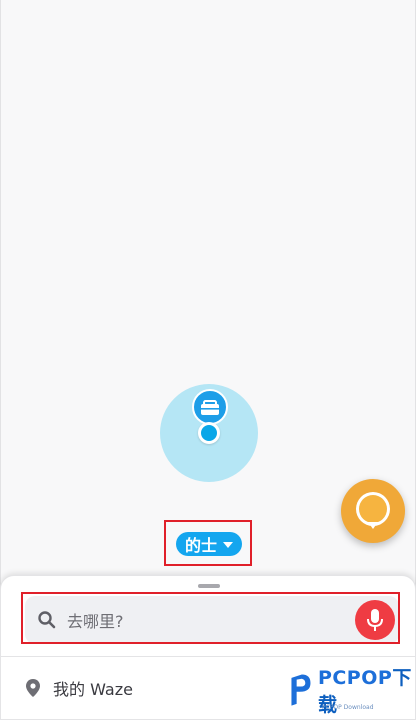  I want to click on vehicle-type-selector: 的士, so click(209, 544).